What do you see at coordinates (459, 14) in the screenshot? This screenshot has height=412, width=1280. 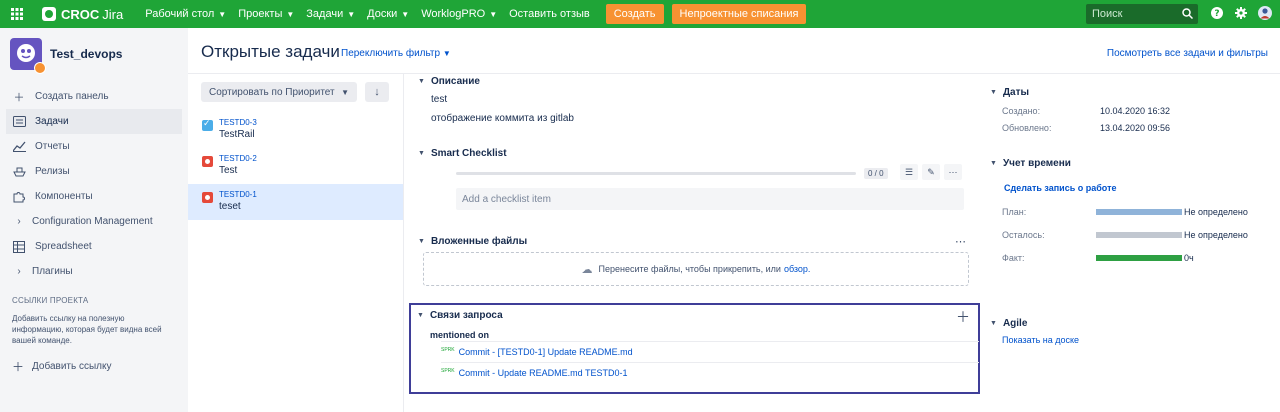 I see `menu-worklogpro: WorklogPRO ▼` at bounding box center [459, 14].